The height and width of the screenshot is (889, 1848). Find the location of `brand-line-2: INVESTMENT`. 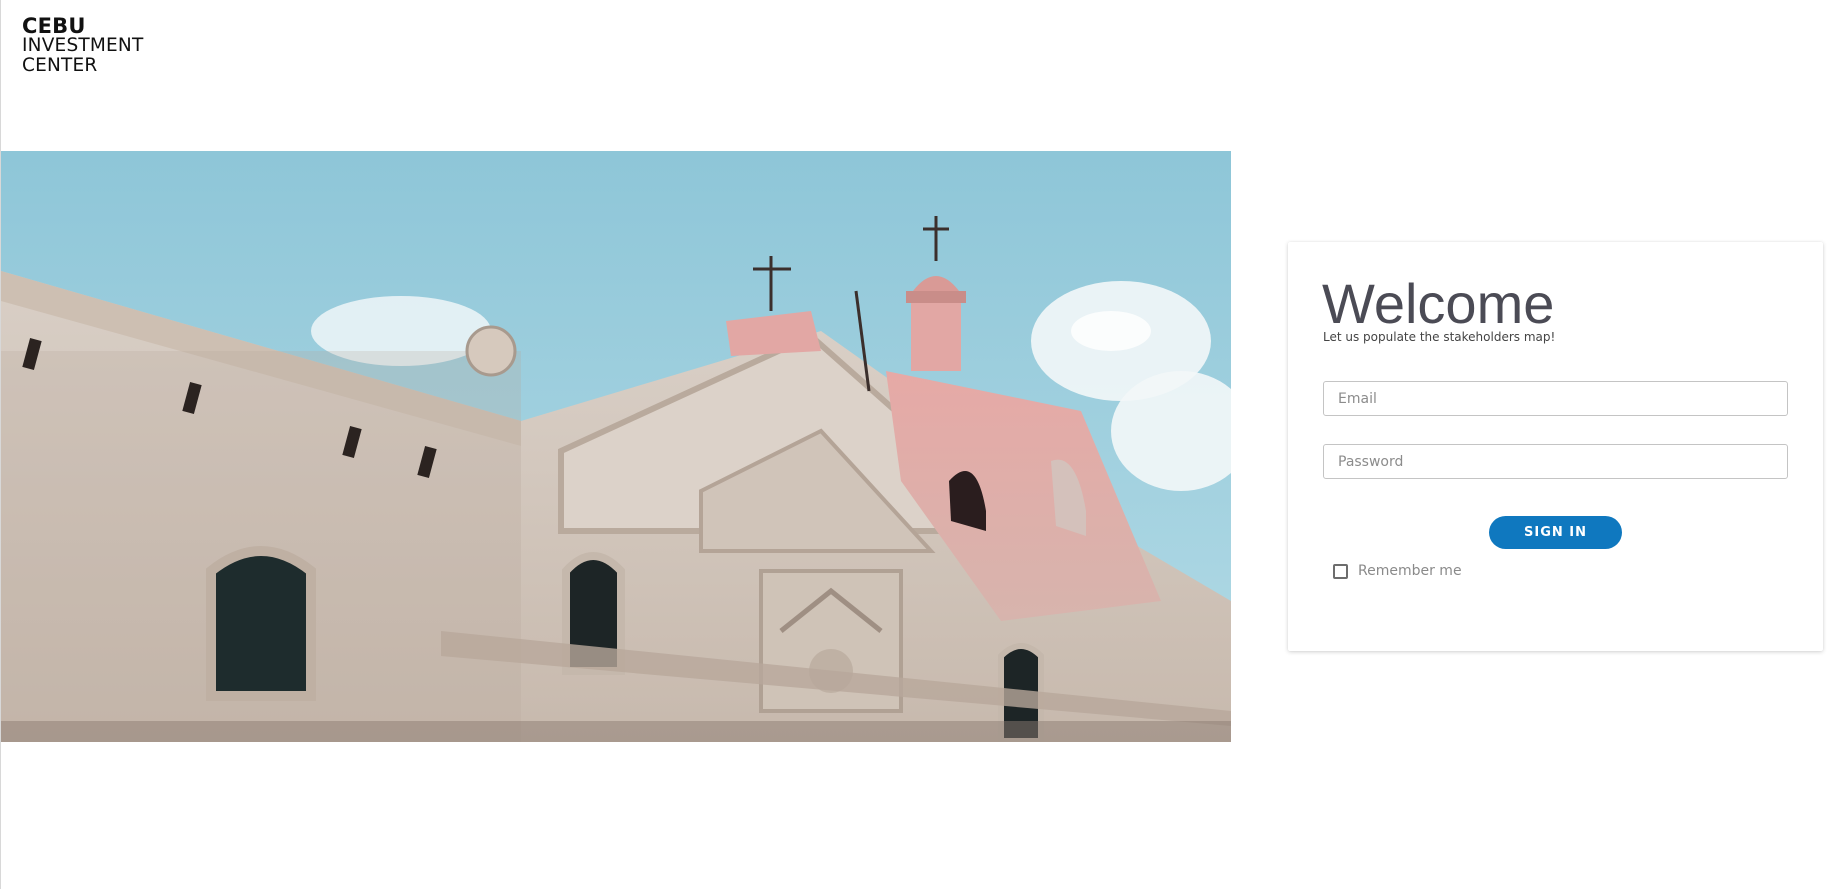

brand-line-2: INVESTMENT is located at coordinates (83, 45).